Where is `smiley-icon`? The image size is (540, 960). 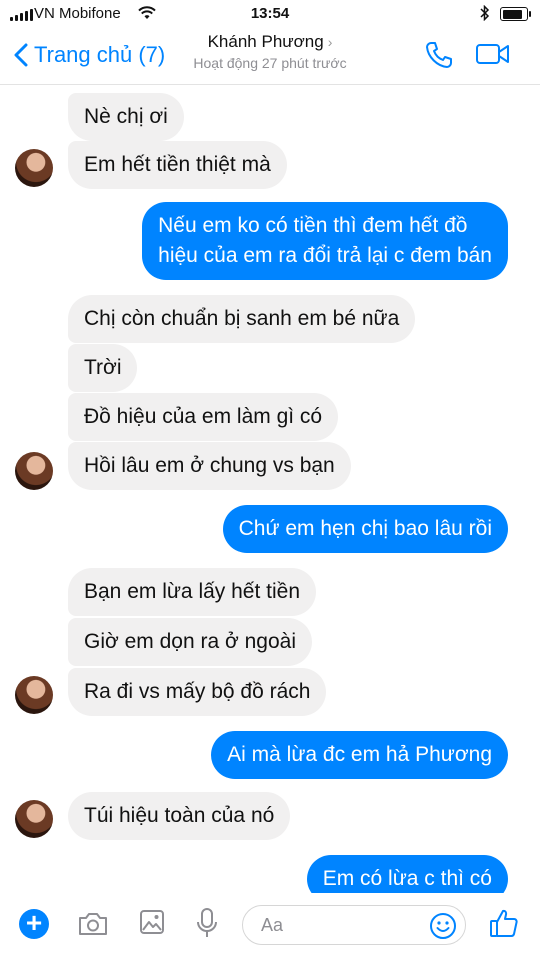
smiley-icon is located at coordinates (443, 926).